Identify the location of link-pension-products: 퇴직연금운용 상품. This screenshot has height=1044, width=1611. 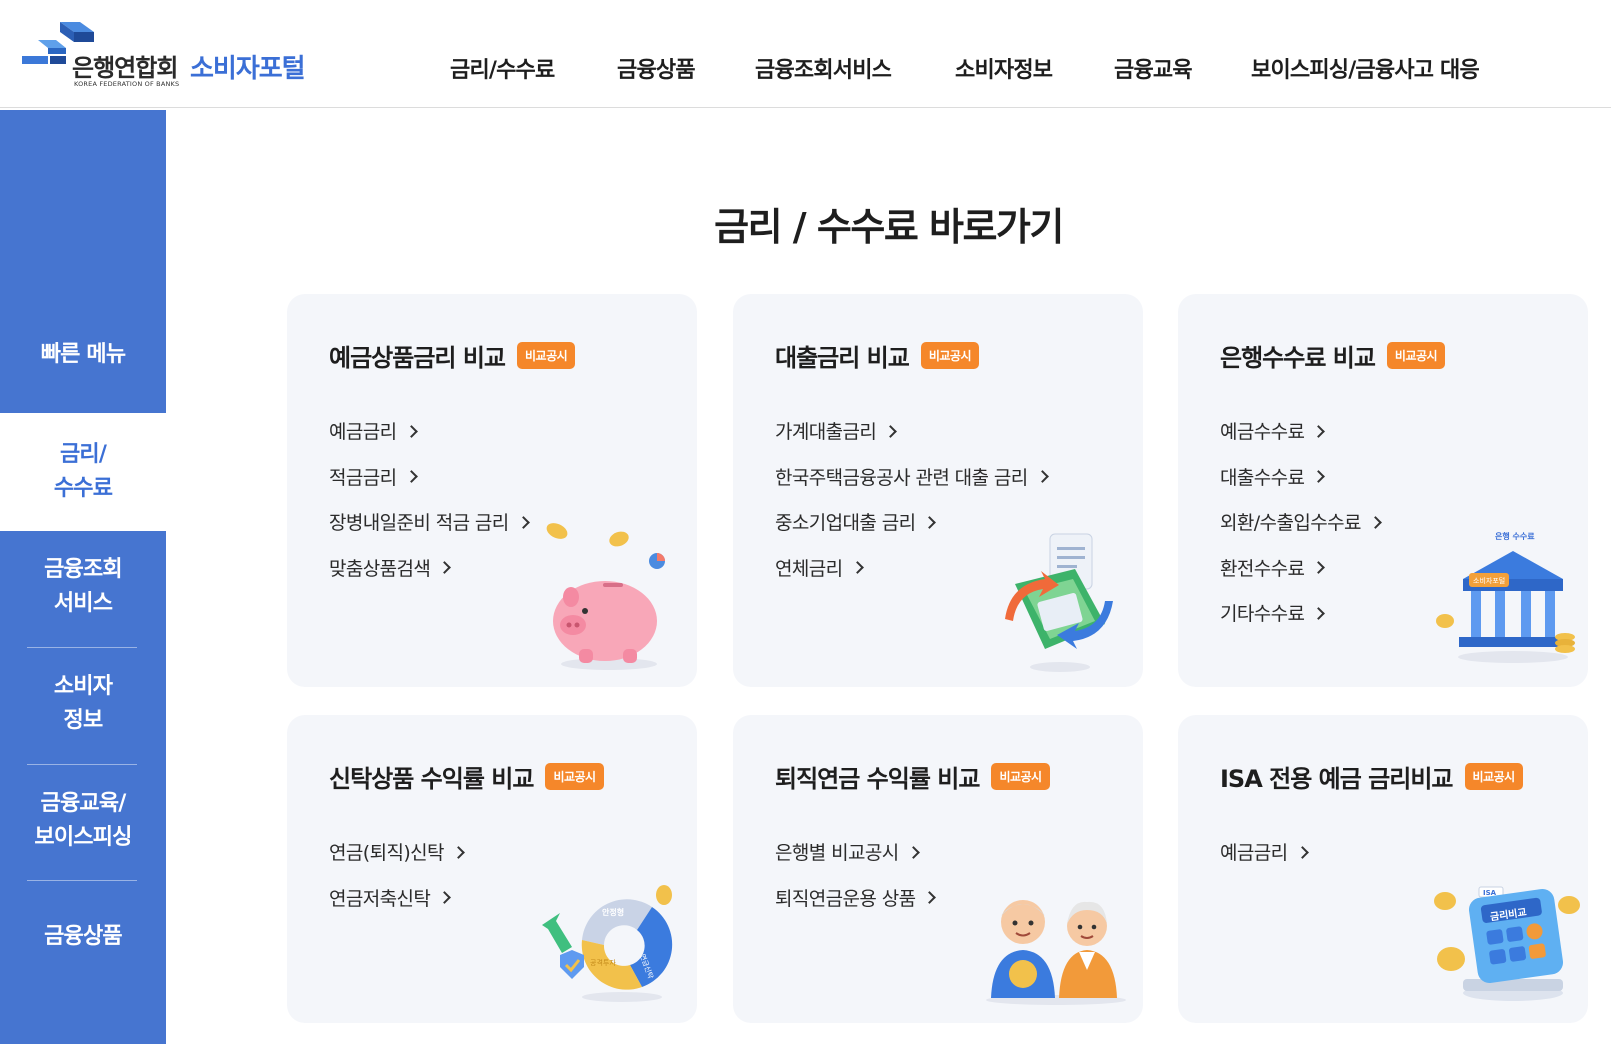
(856, 898).